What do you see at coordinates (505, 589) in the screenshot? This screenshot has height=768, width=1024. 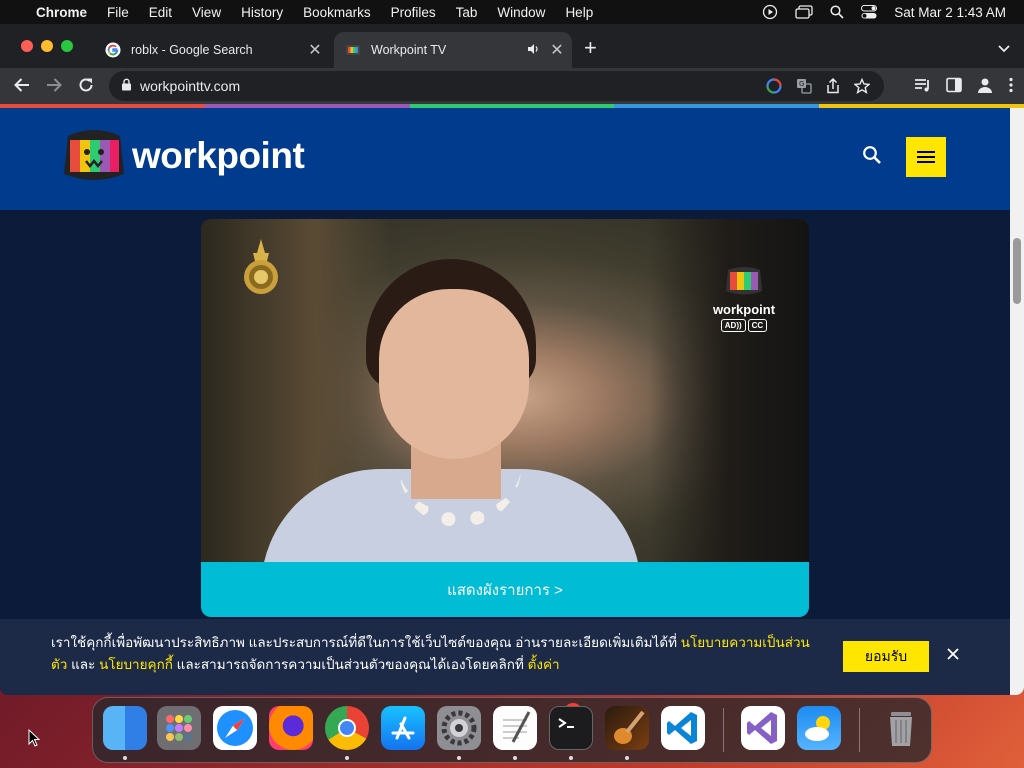 I see `show-schedule-button: แสดงผังรายการ >` at bounding box center [505, 589].